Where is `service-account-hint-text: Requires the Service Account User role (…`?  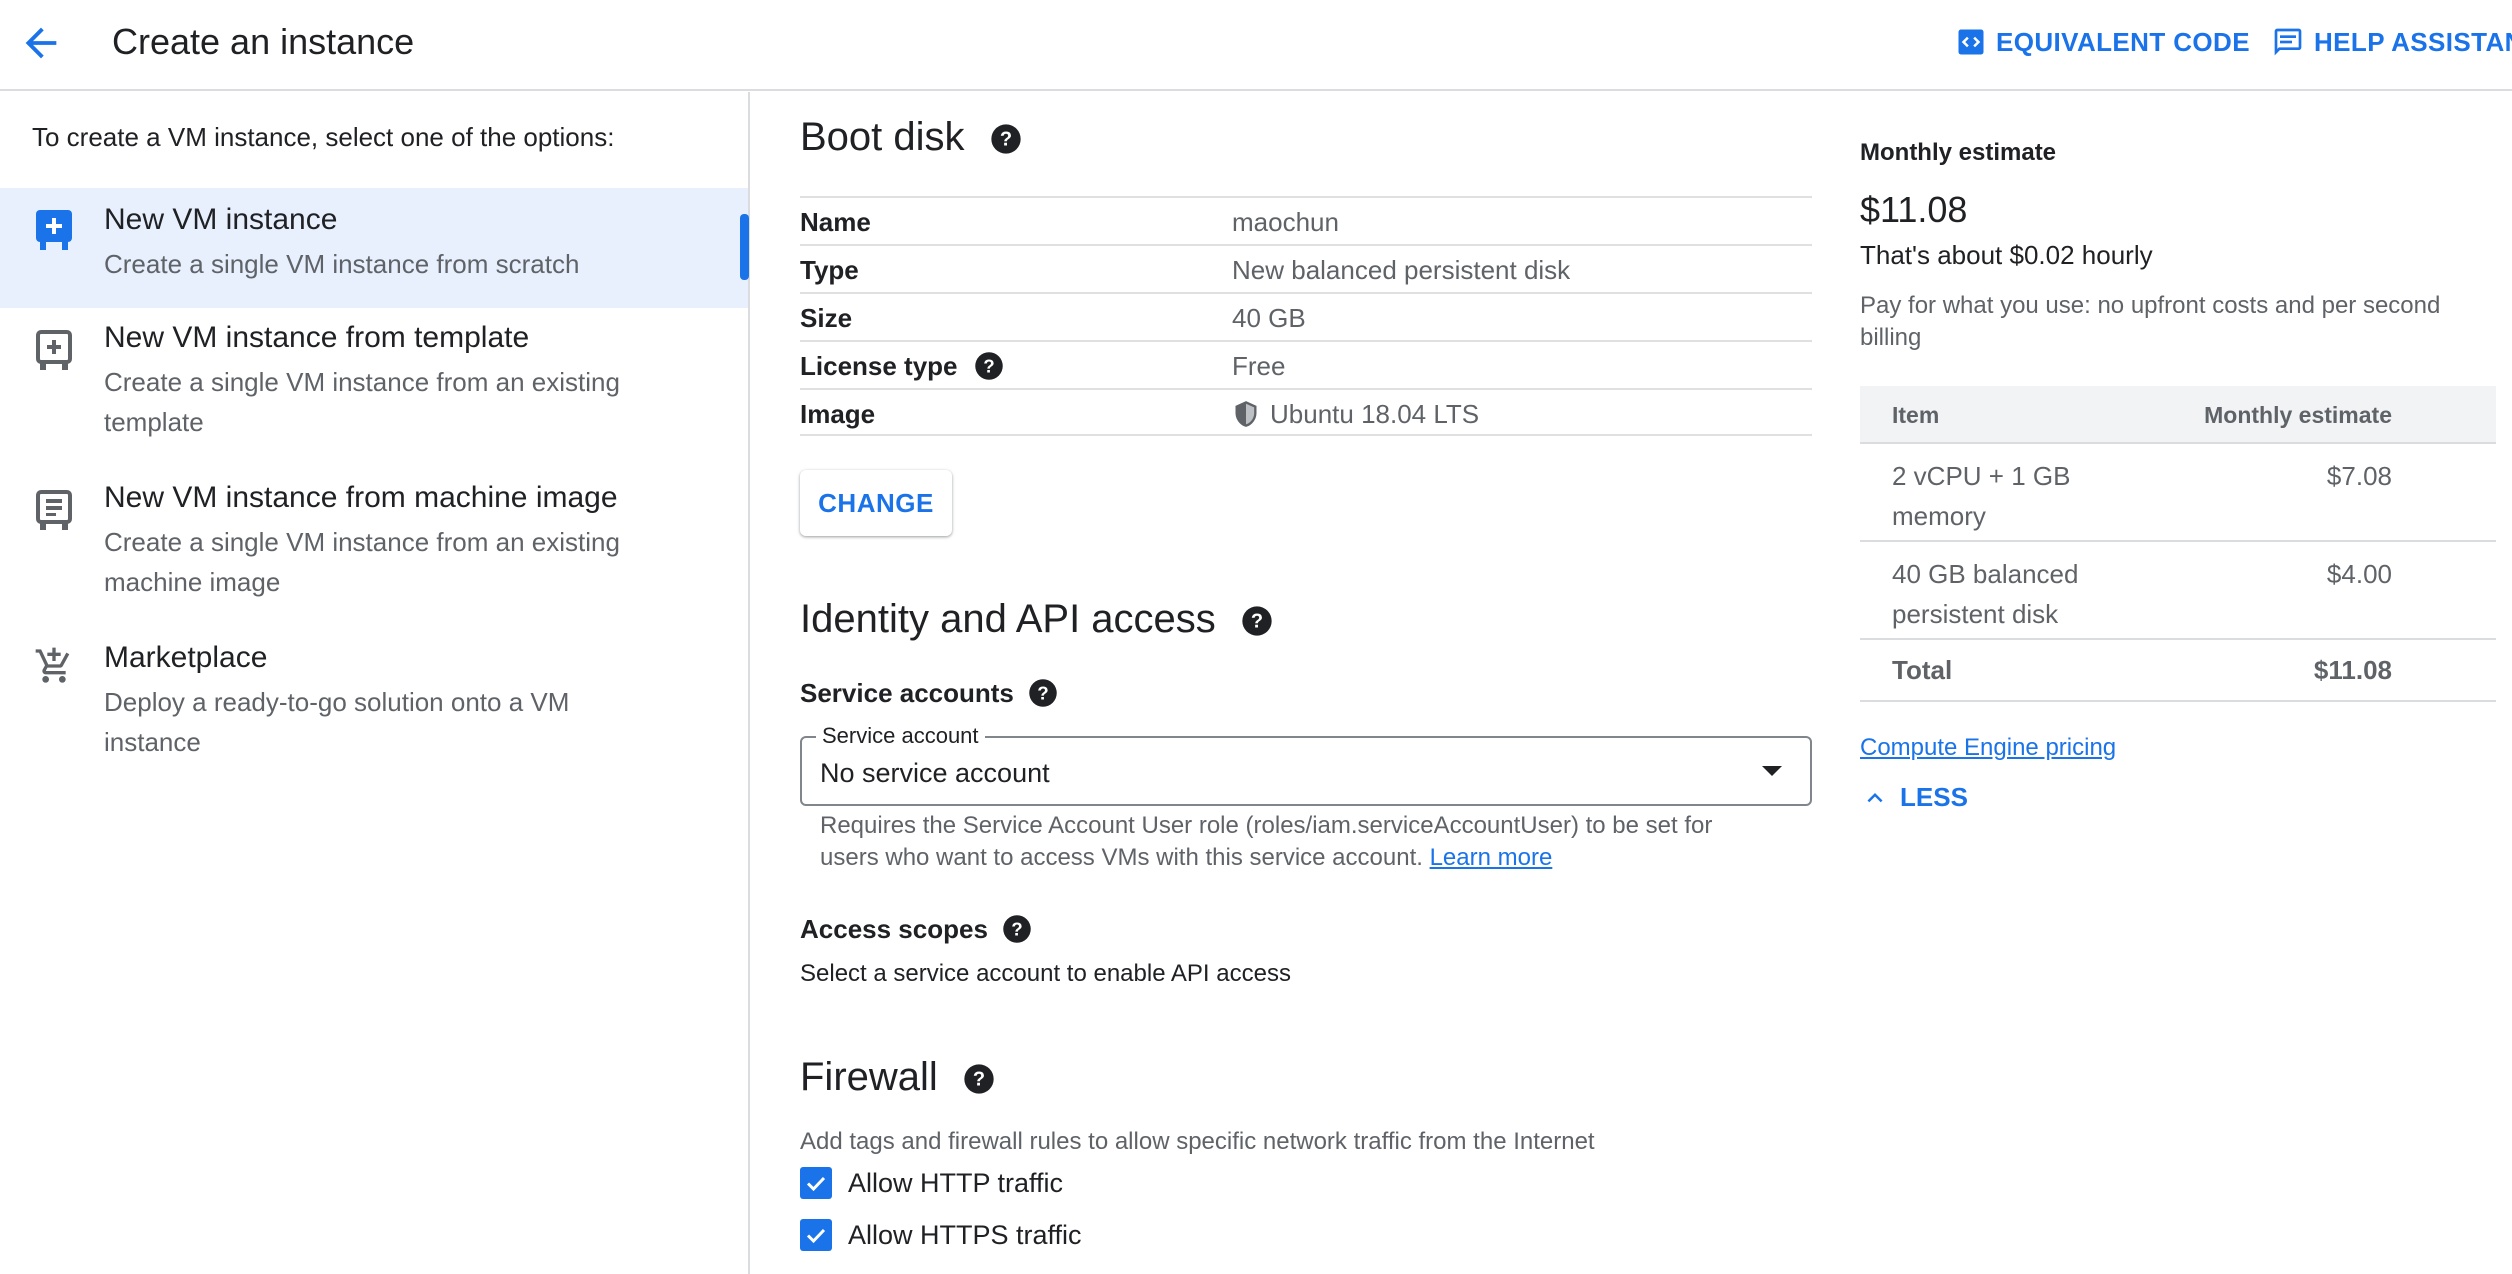 service-account-hint-text: Requires the Service Account User role (… is located at coordinates (1266, 841).